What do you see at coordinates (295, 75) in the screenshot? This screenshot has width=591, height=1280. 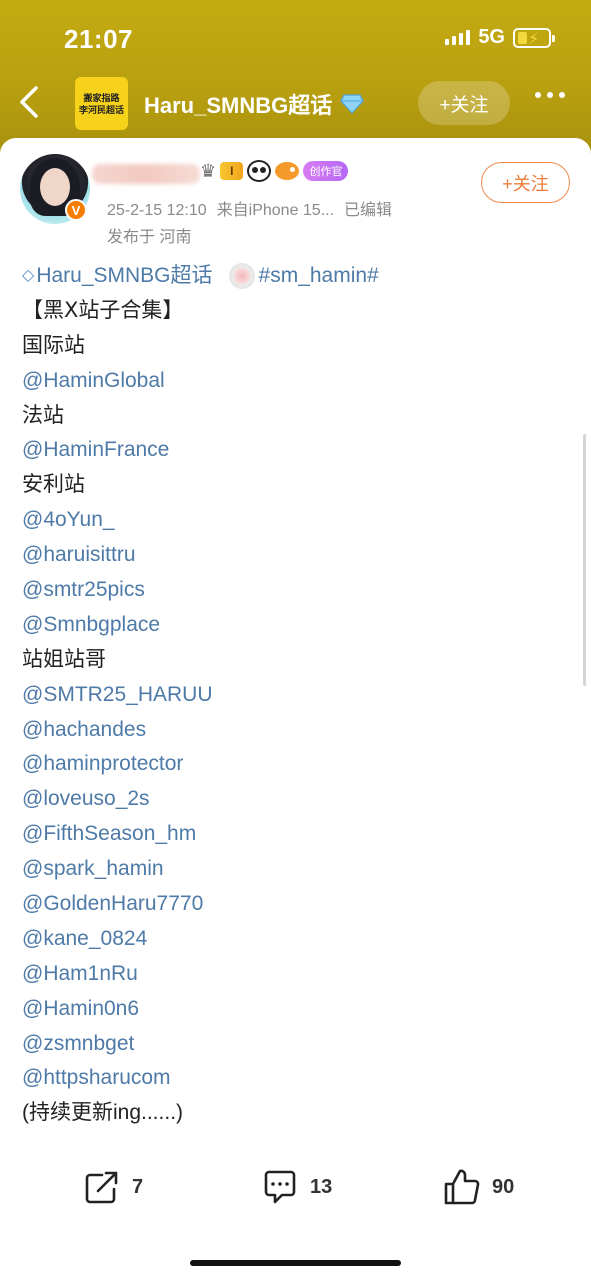 I see `top-header: 21:07 5G ⚡ 搬家指路 李河民超话 Haru_SMNBG超话 +关注` at bounding box center [295, 75].